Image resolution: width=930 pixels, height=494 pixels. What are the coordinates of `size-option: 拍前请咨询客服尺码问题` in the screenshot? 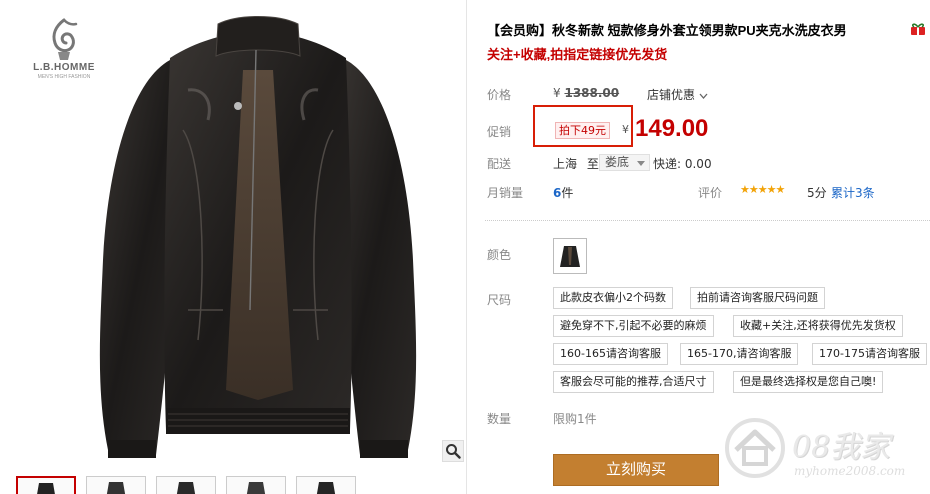 It's located at (757, 298).